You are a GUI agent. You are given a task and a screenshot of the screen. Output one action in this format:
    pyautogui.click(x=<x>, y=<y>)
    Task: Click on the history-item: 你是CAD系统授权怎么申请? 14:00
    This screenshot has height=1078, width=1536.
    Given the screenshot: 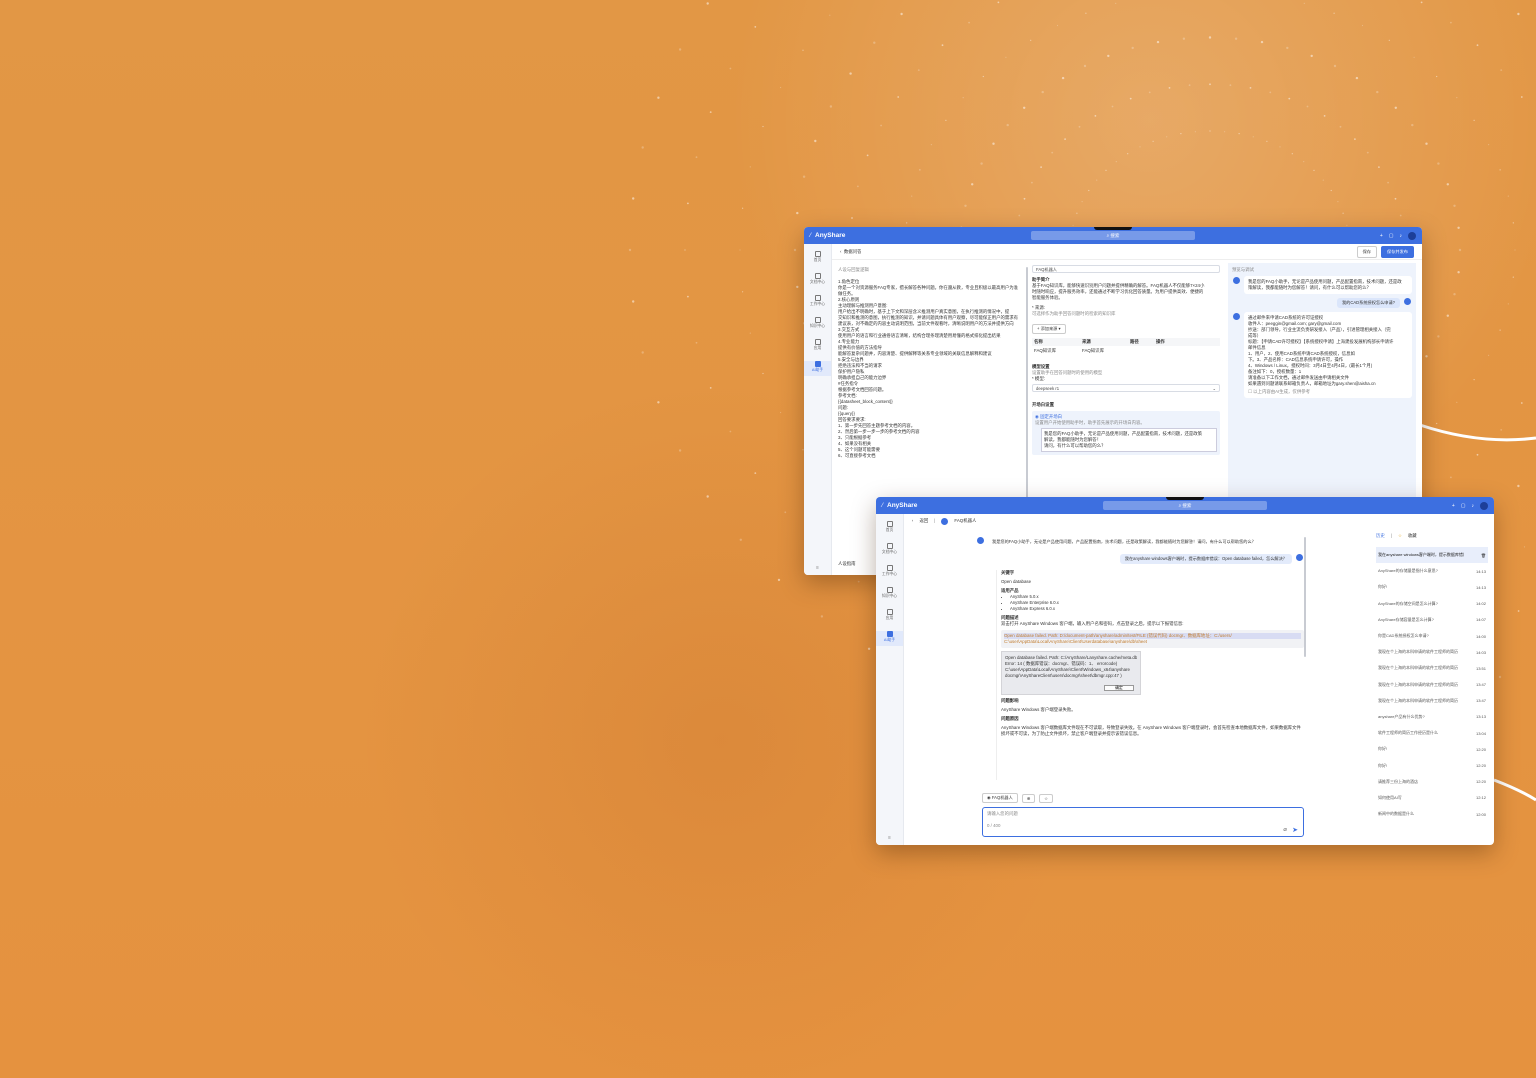 What is the action you would take?
    pyautogui.click(x=1432, y=636)
    